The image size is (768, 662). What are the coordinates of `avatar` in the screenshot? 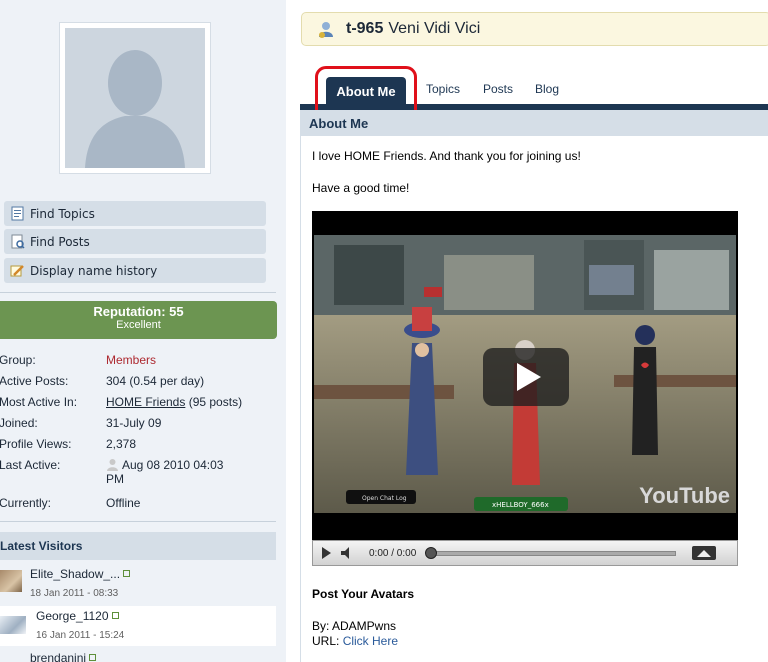 It's located at (135, 98).